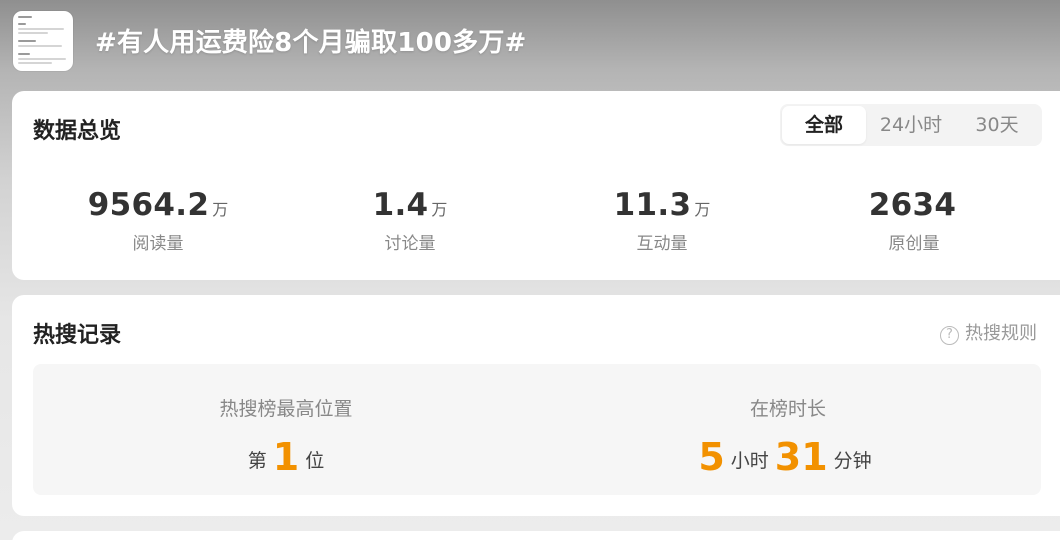  I want to click on duration-hours: 5, so click(711, 457).